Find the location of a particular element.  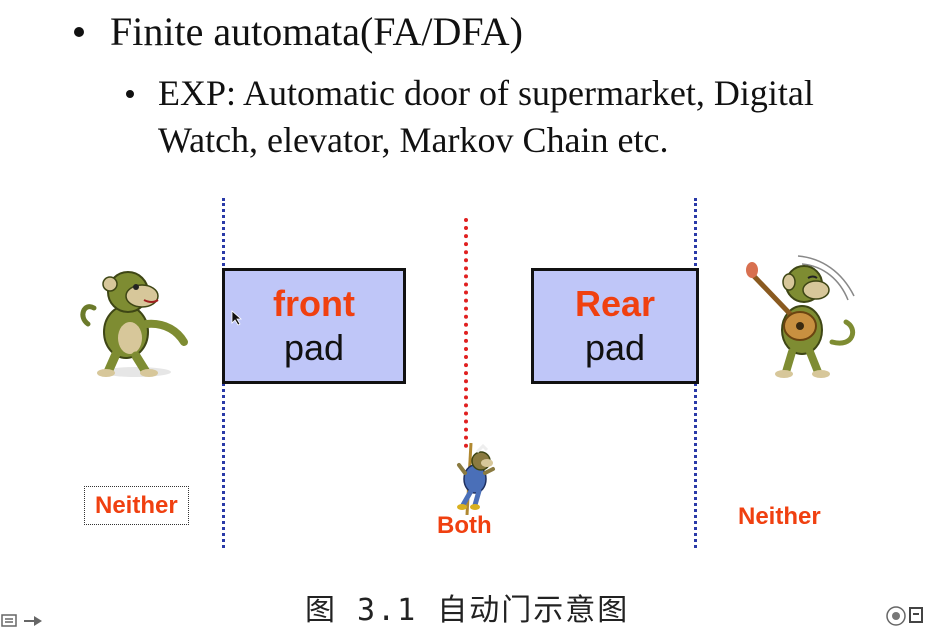

monkey-climbing-icon is located at coordinates (476, 479).